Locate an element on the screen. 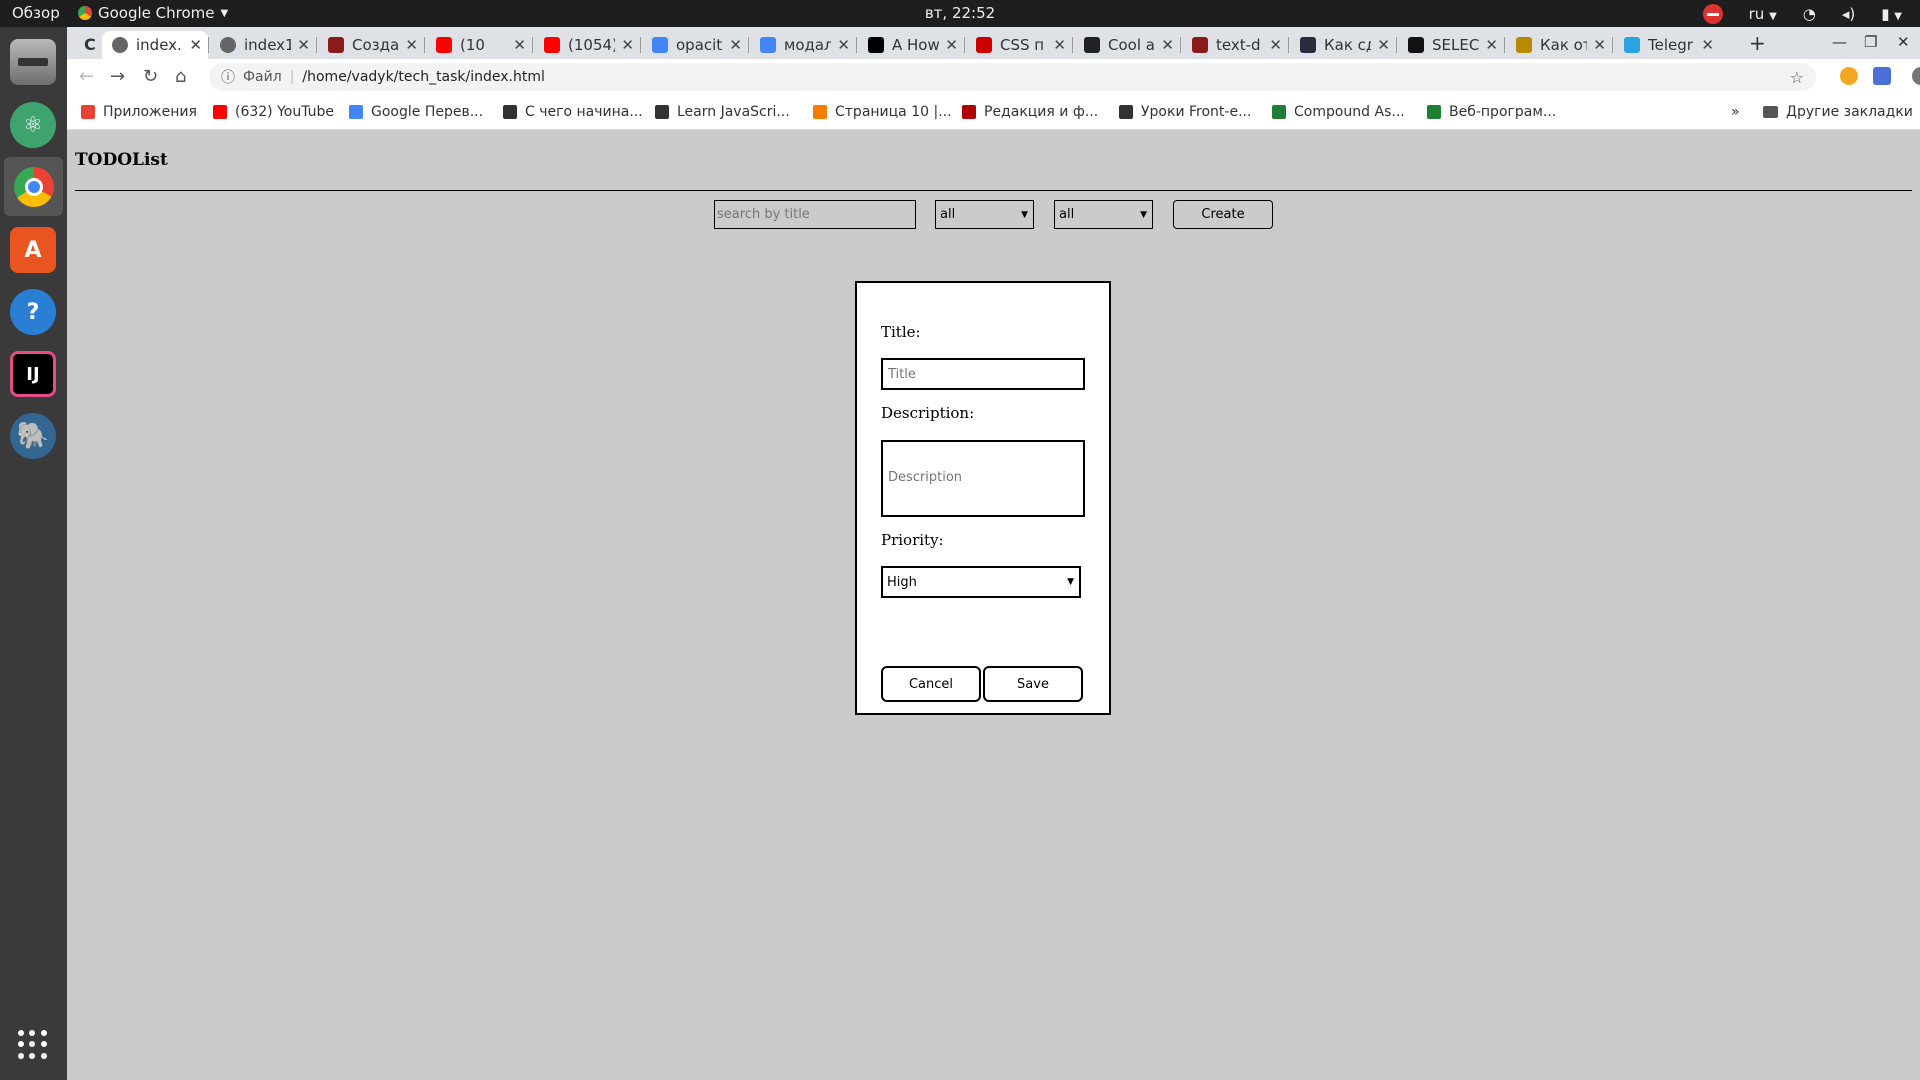  priority-select: High ▼ is located at coordinates (981, 582).